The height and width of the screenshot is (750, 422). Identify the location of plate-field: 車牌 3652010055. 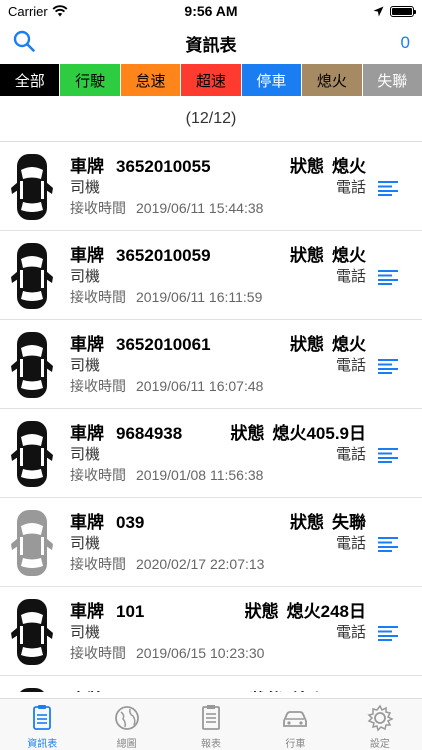
(140, 164).